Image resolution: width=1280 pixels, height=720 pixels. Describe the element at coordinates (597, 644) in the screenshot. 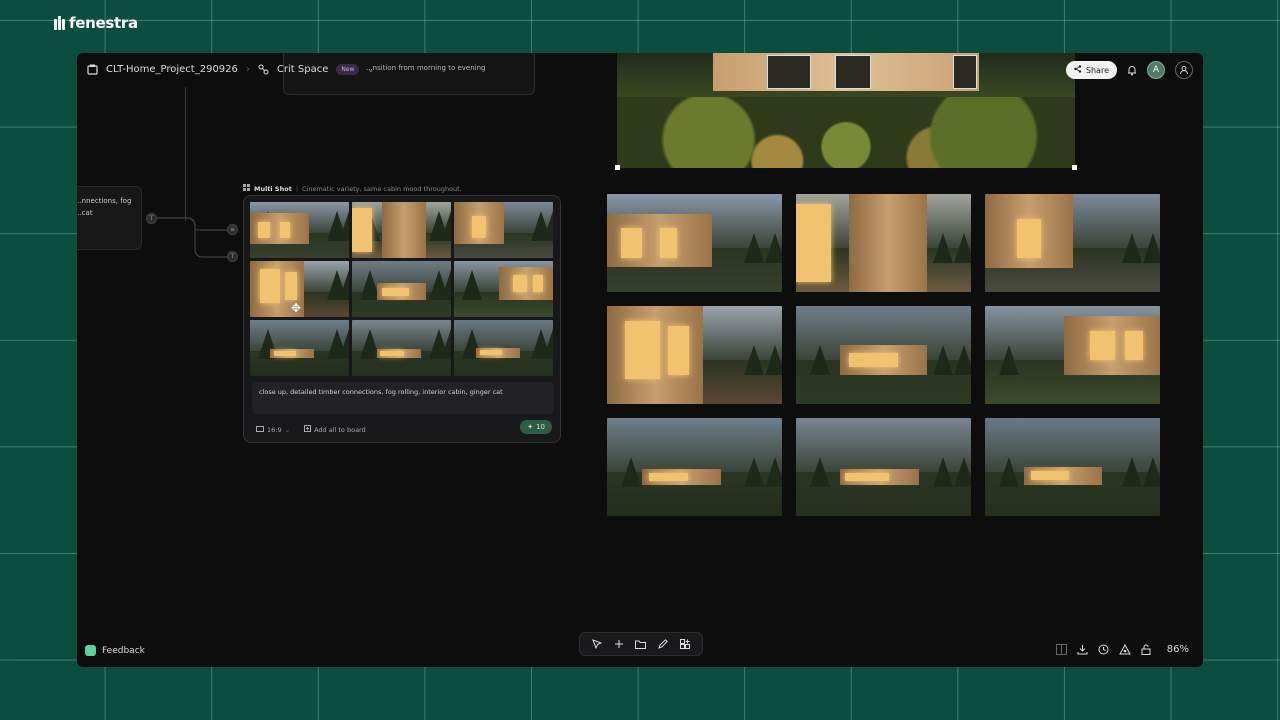

I see `pointer-icon` at that location.